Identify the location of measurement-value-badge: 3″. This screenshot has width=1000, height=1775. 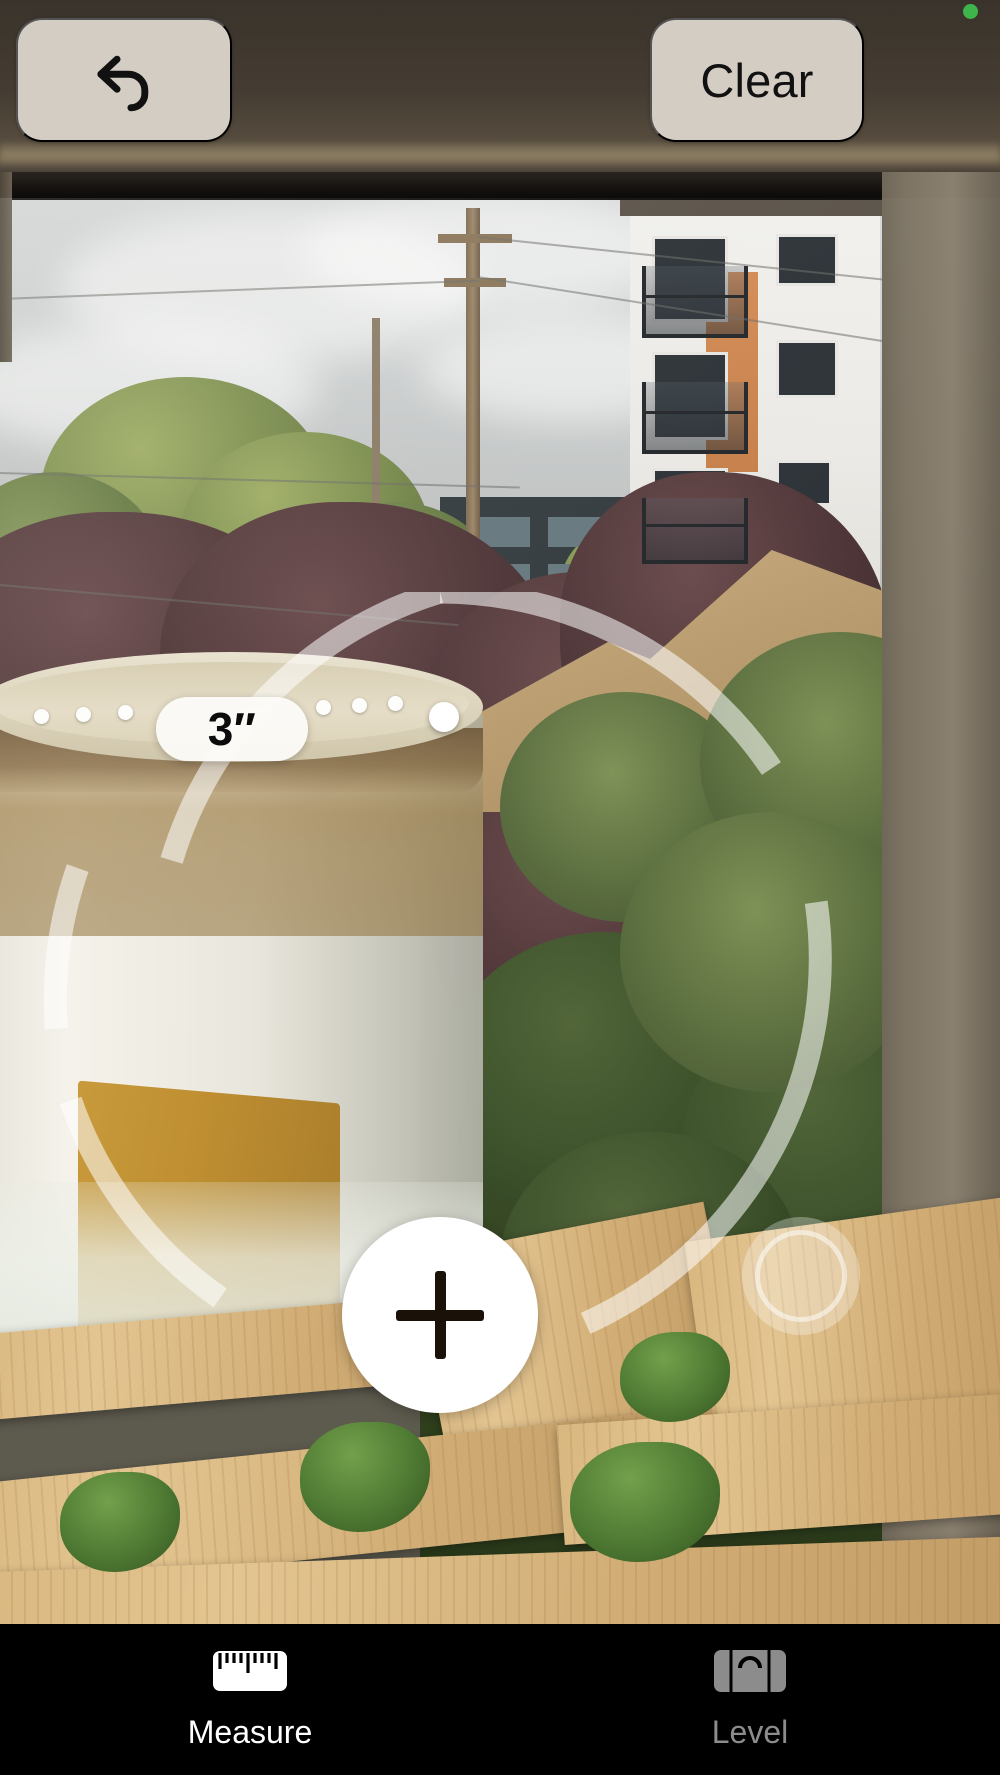
(232, 729).